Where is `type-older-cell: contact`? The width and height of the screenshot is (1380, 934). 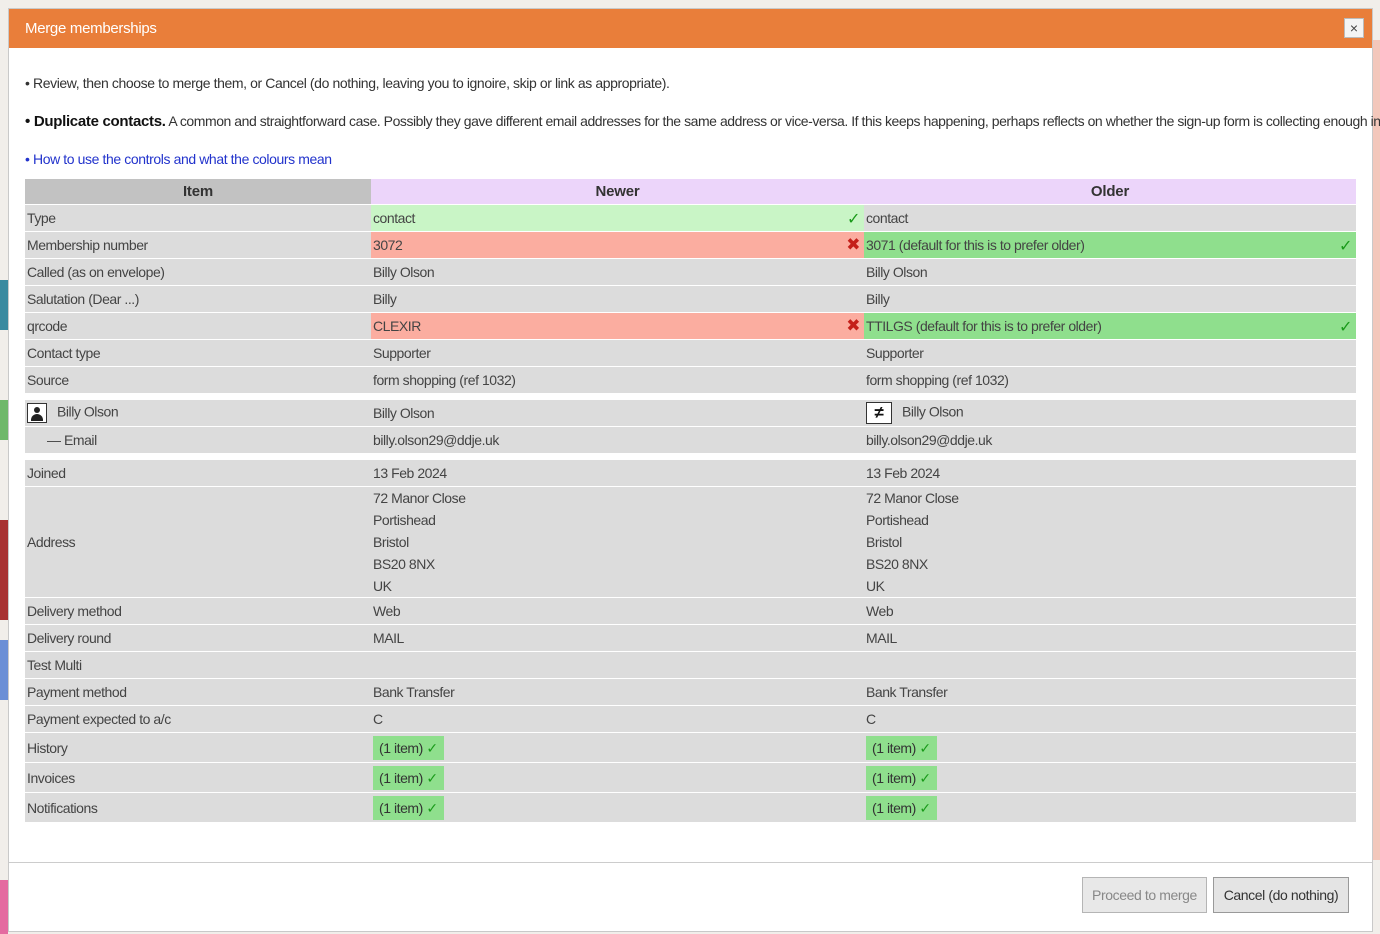
type-older-cell: contact is located at coordinates (1110, 218).